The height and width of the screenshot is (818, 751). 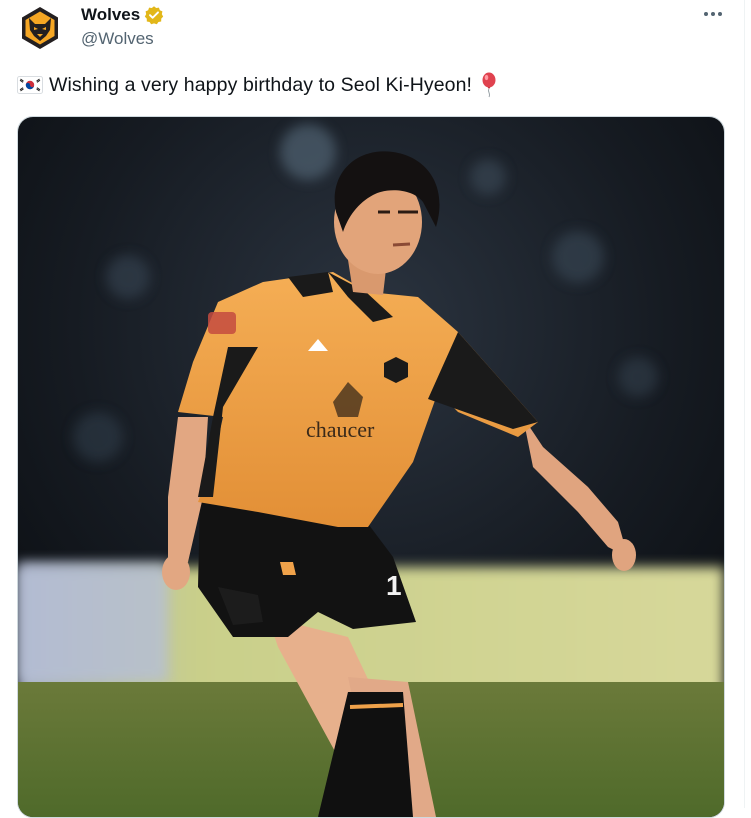 What do you see at coordinates (154, 15) in the screenshot?
I see `gold-verified-icon` at bounding box center [154, 15].